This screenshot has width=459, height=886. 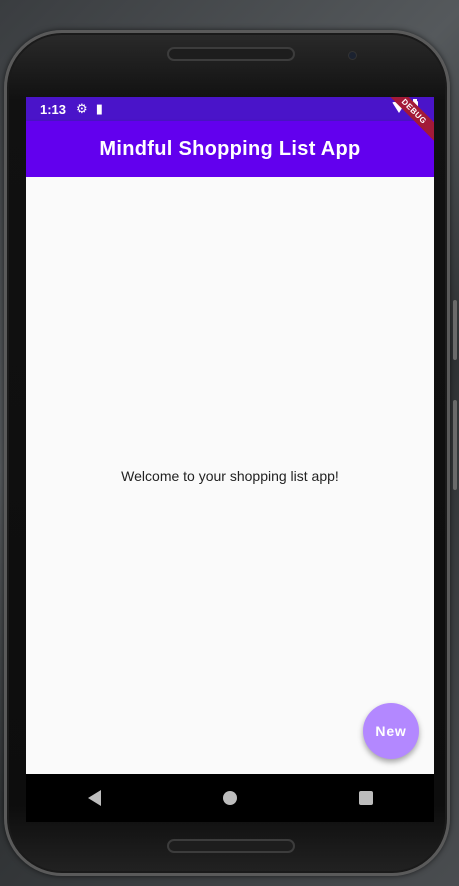 I want to click on back-triangle-icon, so click(x=94, y=798).